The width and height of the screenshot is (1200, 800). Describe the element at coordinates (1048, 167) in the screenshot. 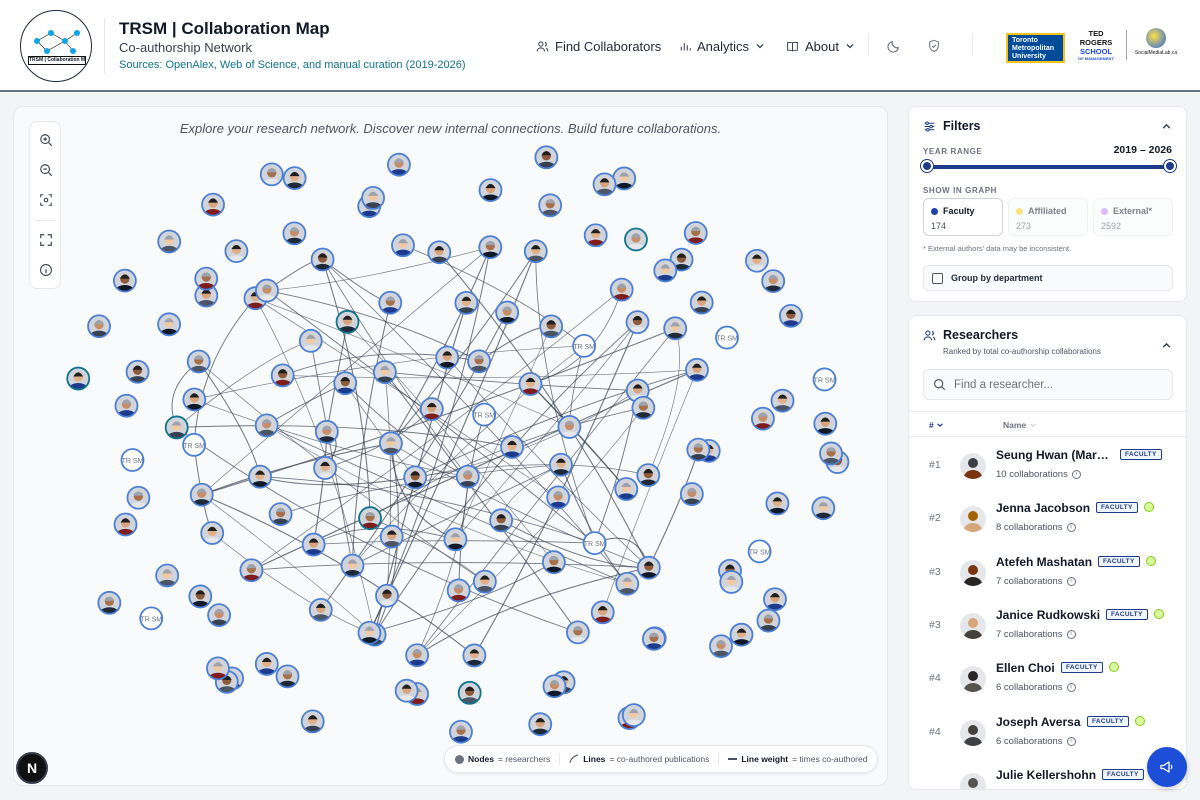

I see `year-range-slider` at that location.